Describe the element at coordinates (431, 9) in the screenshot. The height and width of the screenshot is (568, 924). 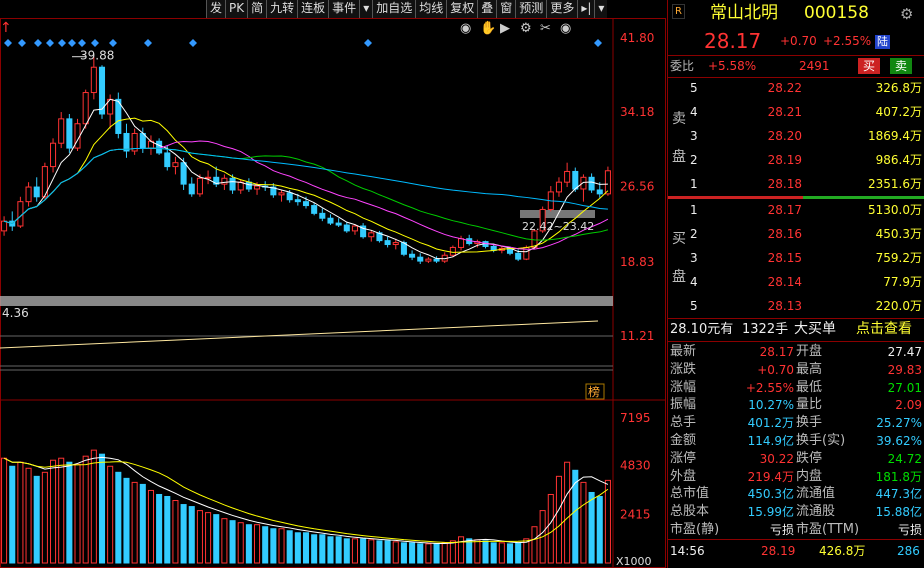
I see `toolbar-item-8: 均线` at that location.